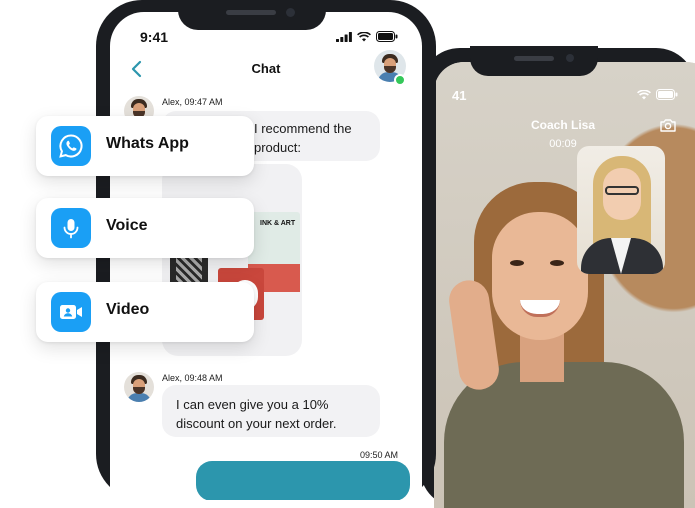 Image resolution: width=695 pixels, height=508 pixels. I want to click on message-sender-time: Alex, 09:47 AM, so click(192, 102).